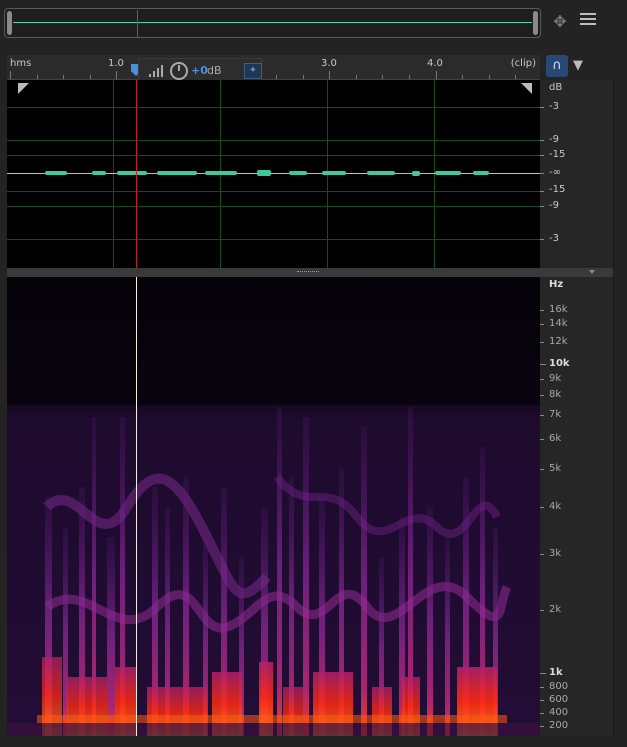 This screenshot has height=747, width=627. What do you see at coordinates (21, 63) in the screenshot?
I see `ruler-hms-label: hms` at bounding box center [21, 63].